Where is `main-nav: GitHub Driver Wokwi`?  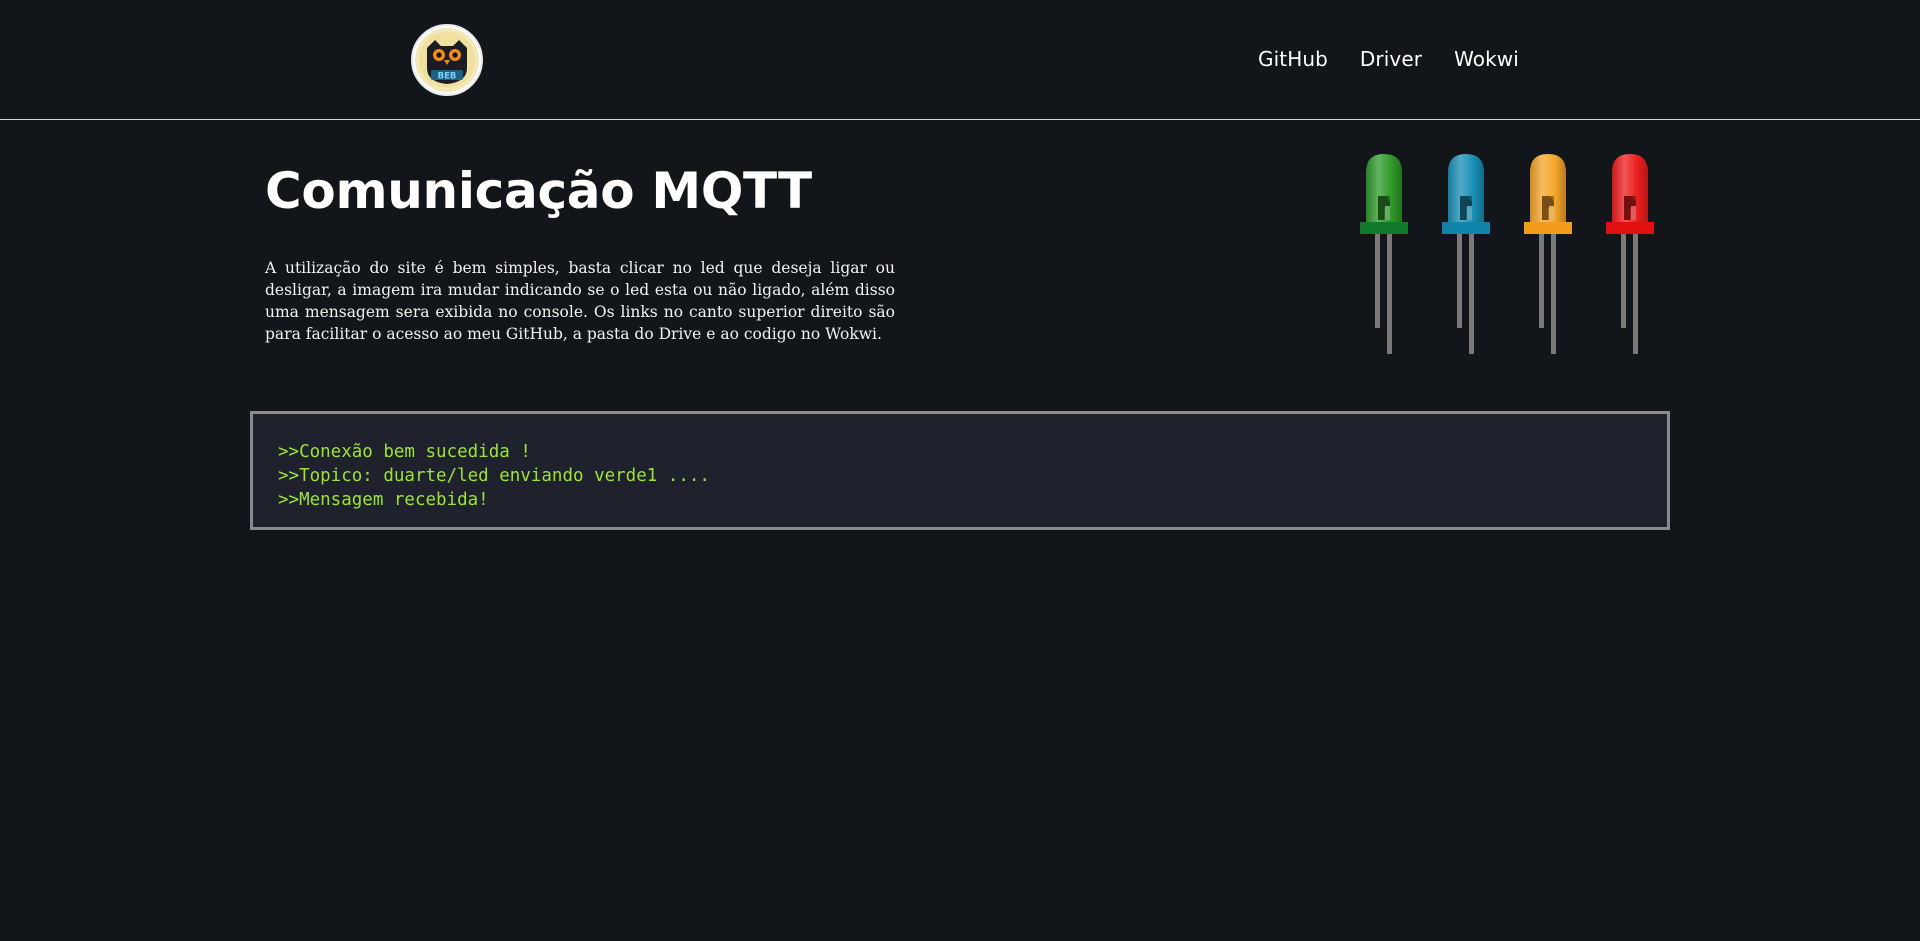
main-nav: GitHub Driver Wokwi is located at coordinates (1388, 59).